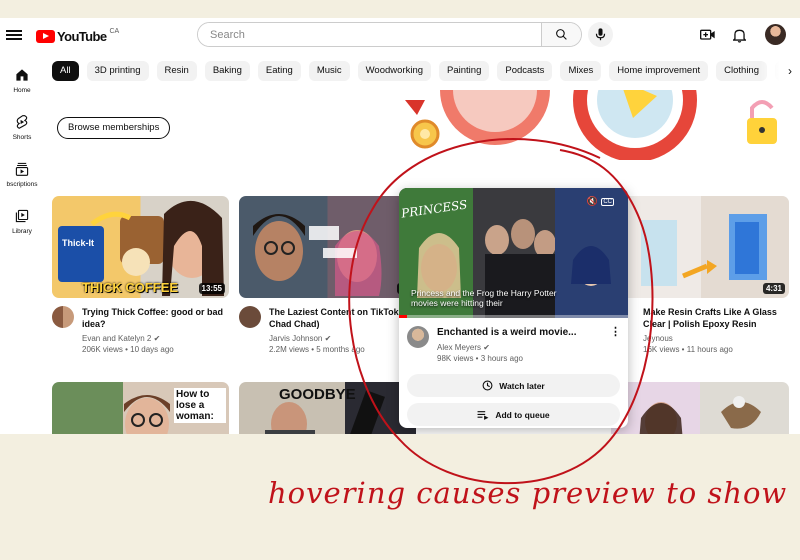 This screenshot has width=800, height=560. What do you see at coordinates (327, 408) in the screenshot?
I see `video-thumbnail: GOODBYE` at bounding box center [327, 408].